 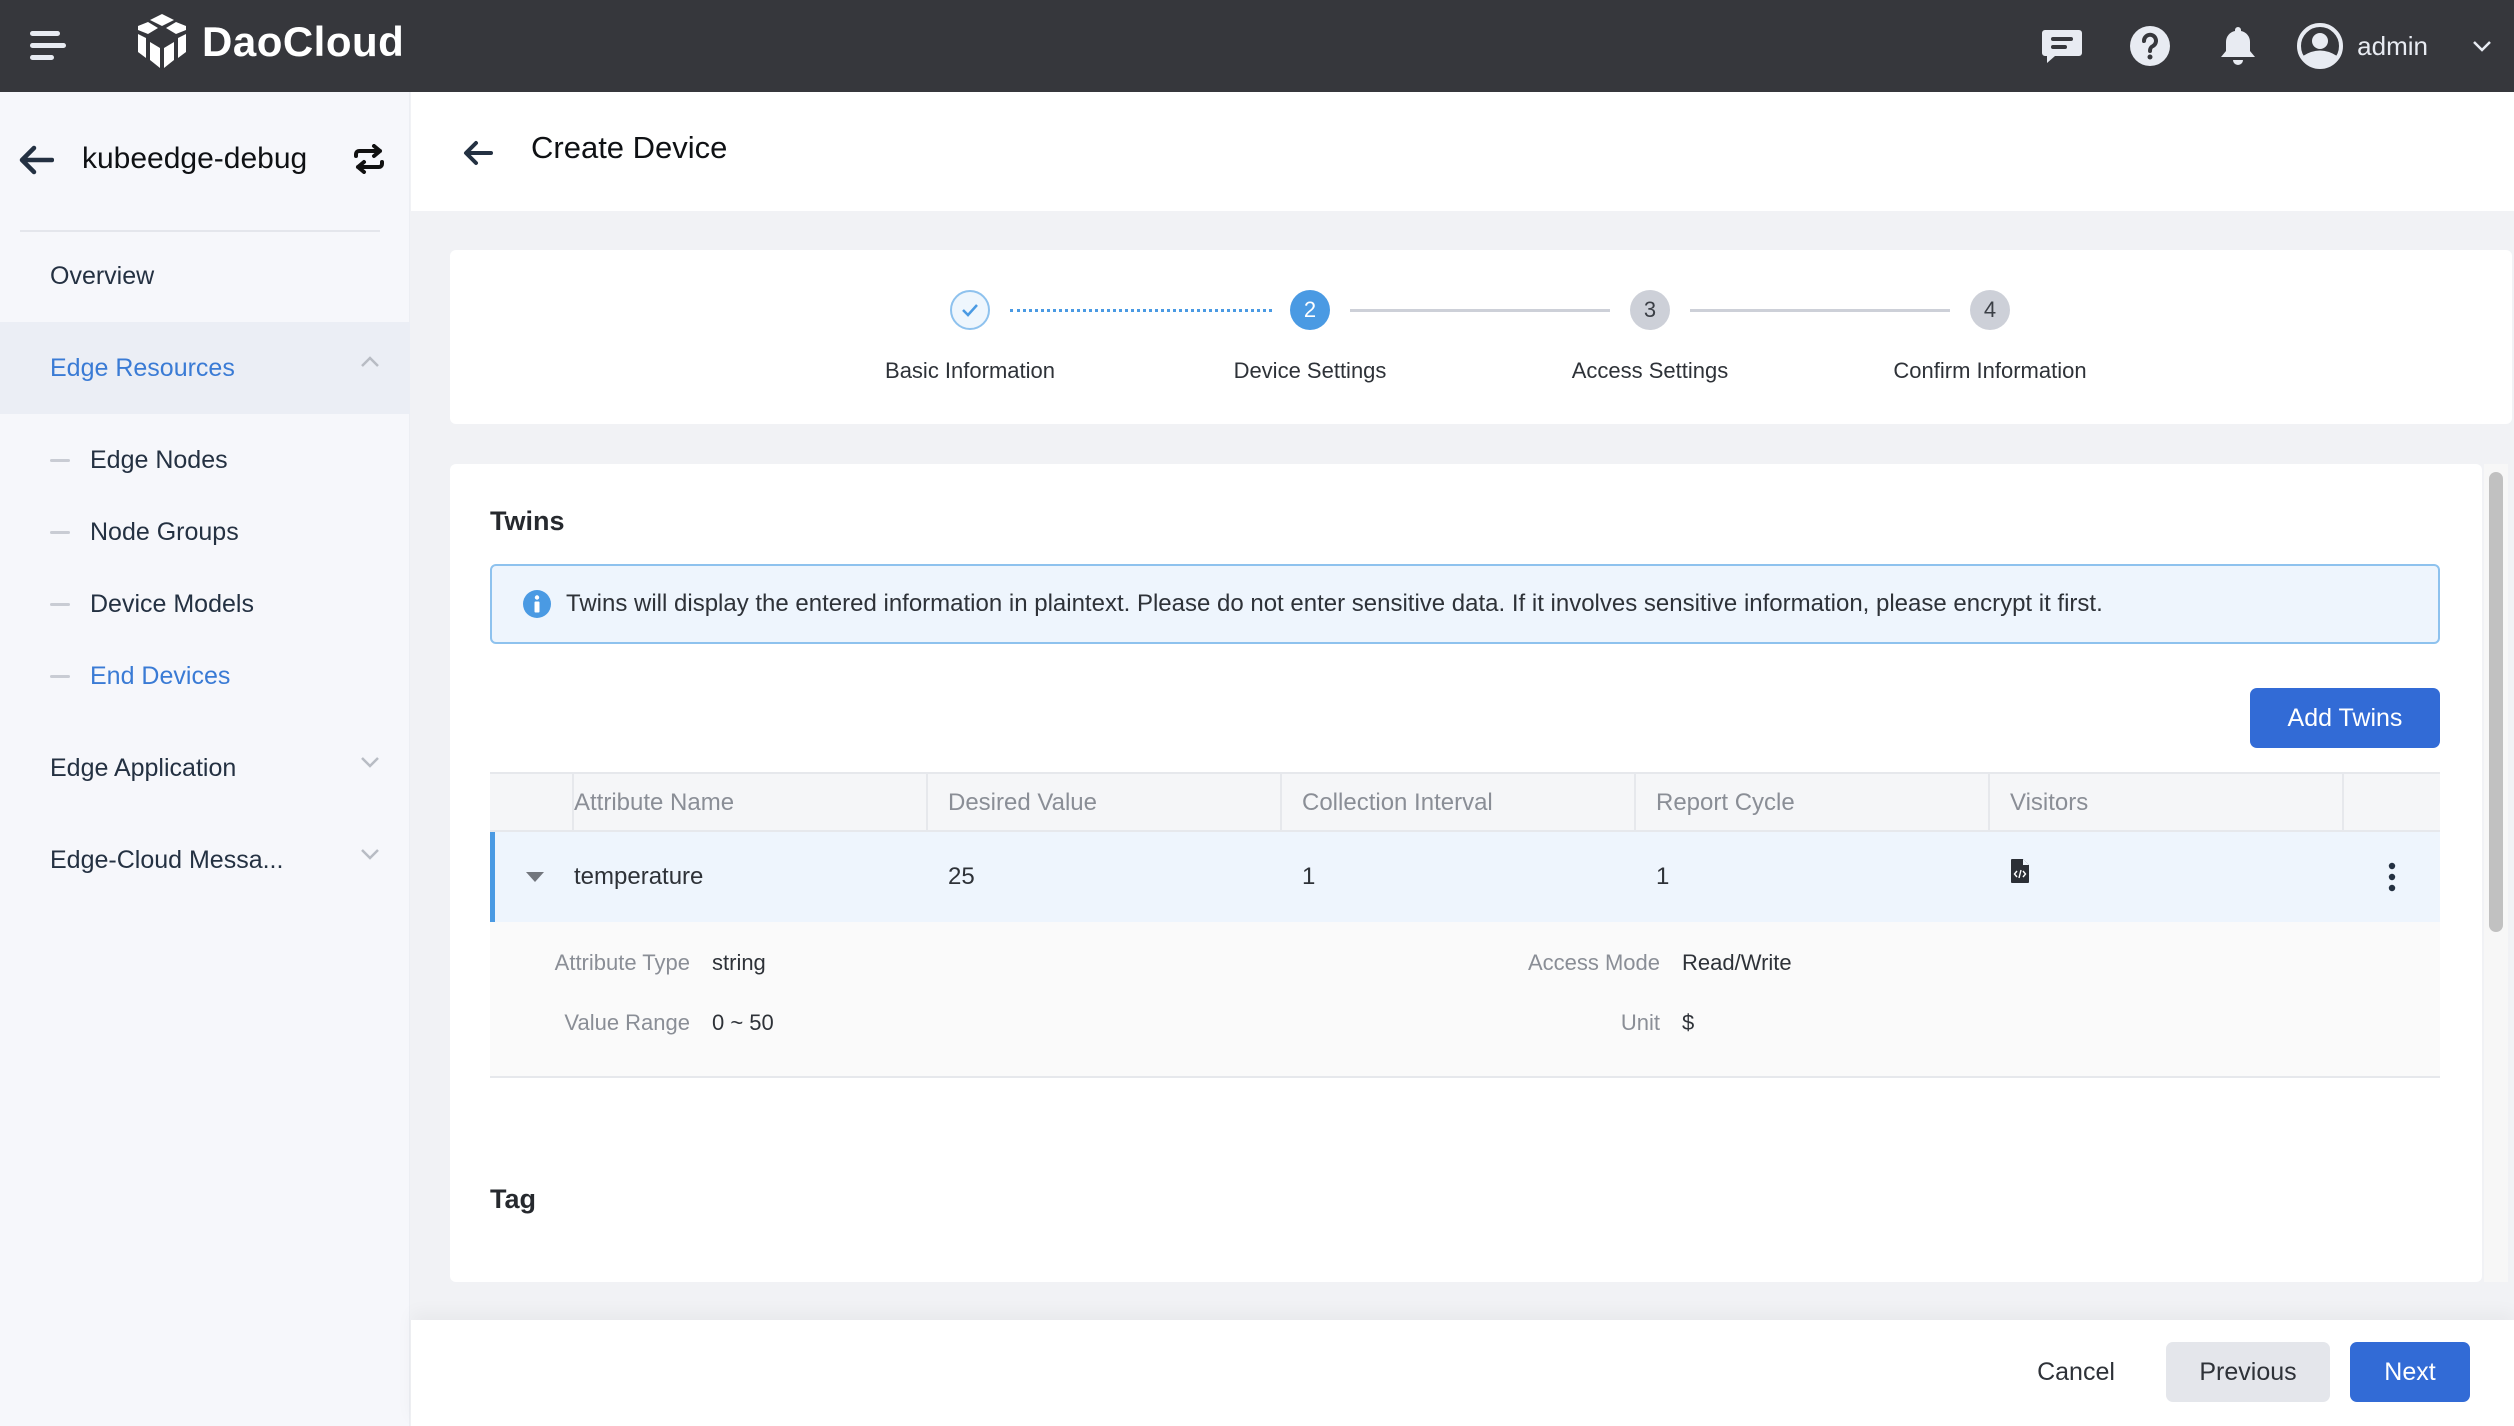 I want to click on step-device-settings: 2 Device Settings, so click(x=1310, y=337).